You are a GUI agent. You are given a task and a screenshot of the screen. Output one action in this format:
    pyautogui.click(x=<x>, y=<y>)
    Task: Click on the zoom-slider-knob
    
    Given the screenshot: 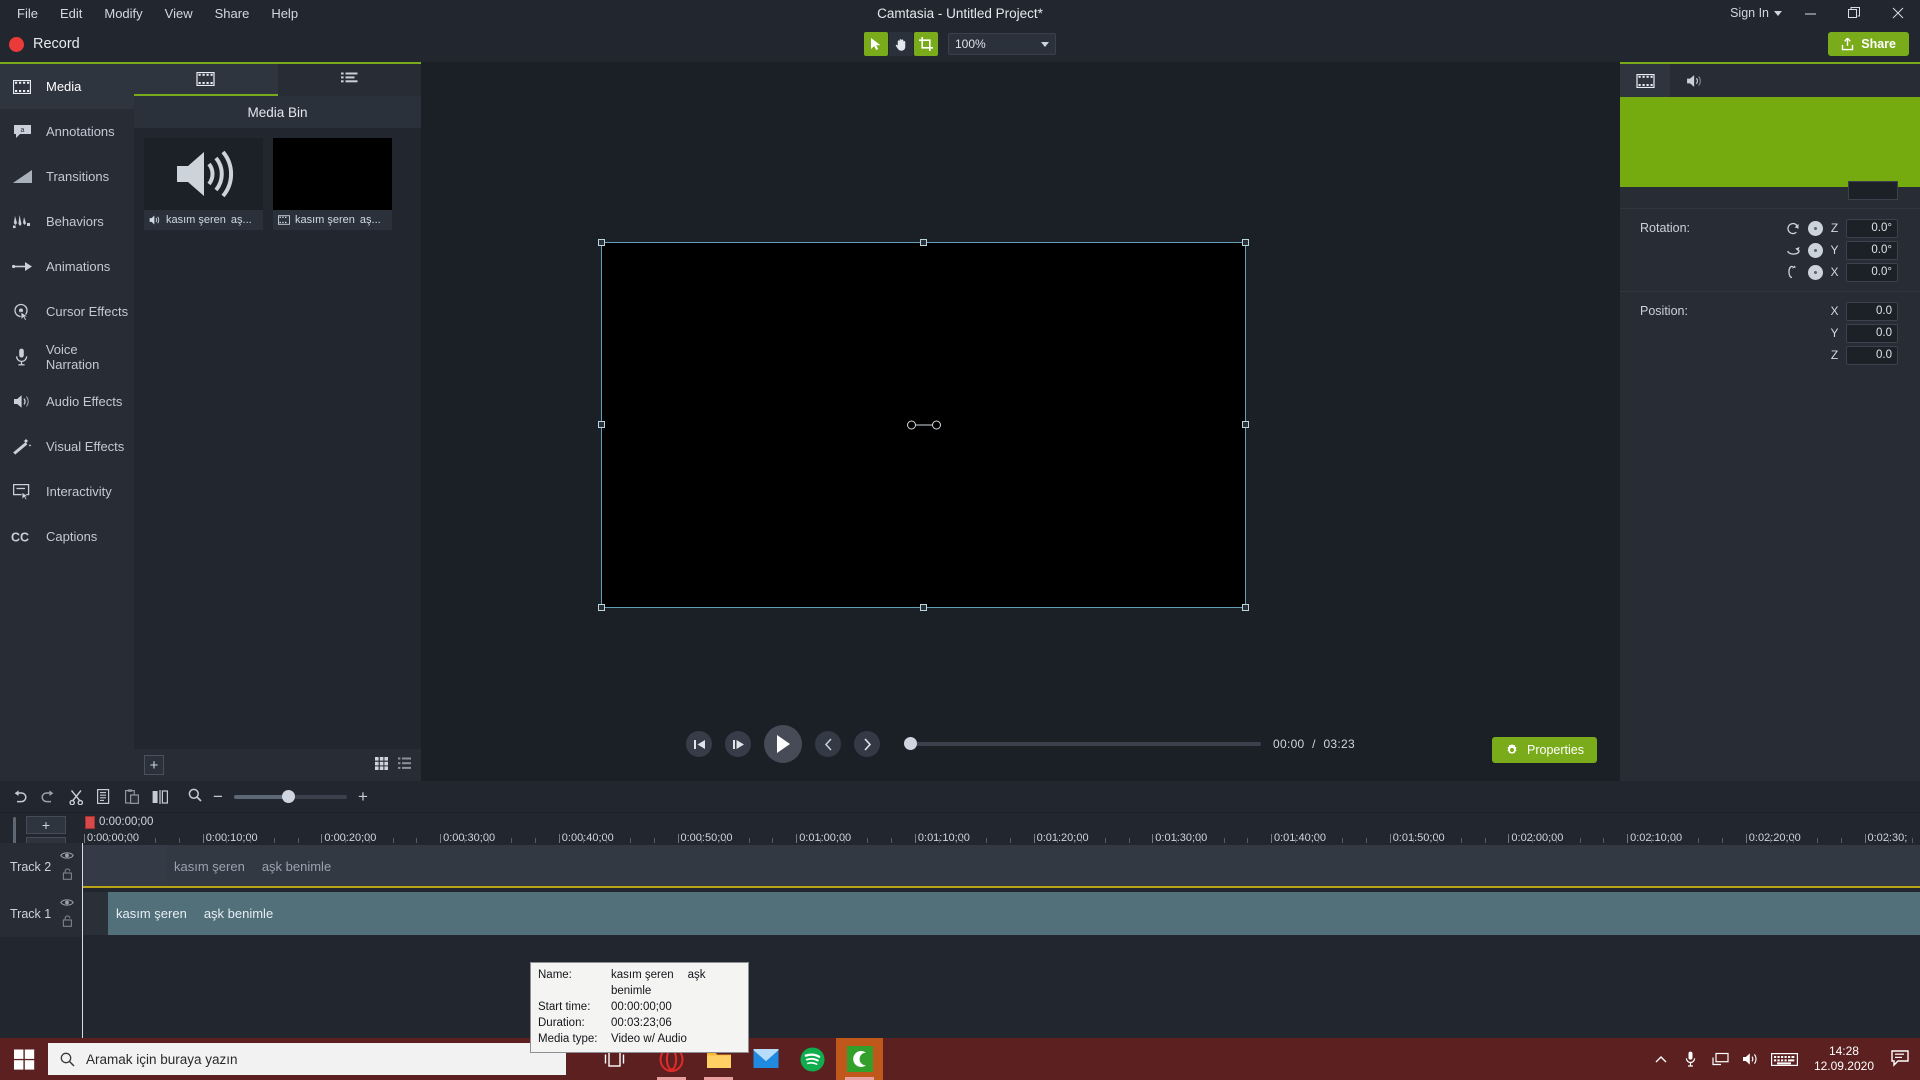 What is the action you would take?
    pyautogui.click(x=288, y=796)
    